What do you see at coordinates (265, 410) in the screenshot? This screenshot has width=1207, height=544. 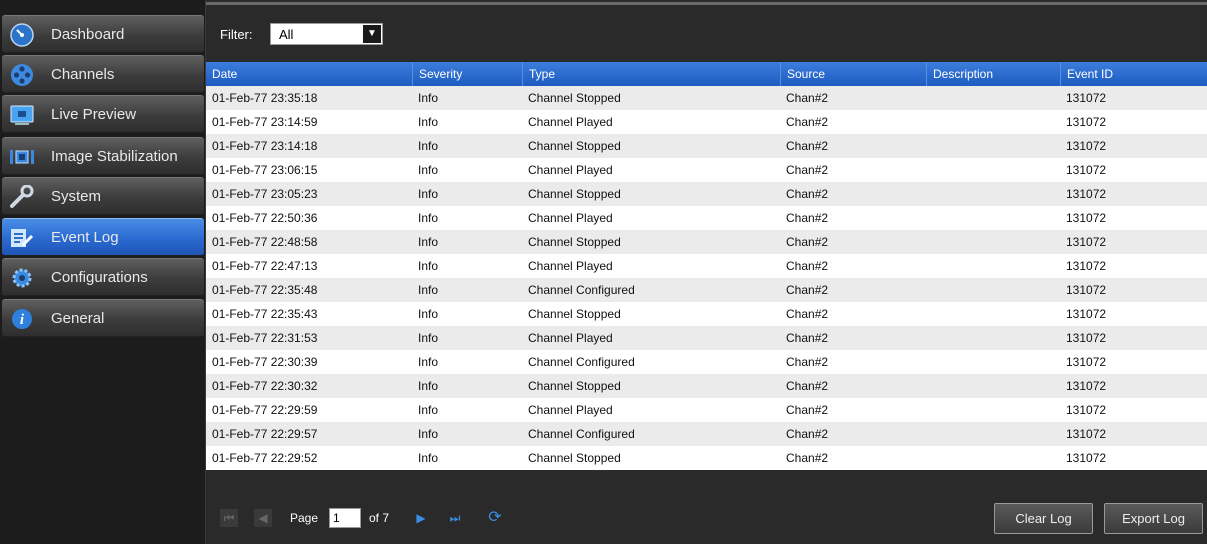 I see `date-cell: 01-Feb-77 22:29:59` at bounding box center [265, 410].